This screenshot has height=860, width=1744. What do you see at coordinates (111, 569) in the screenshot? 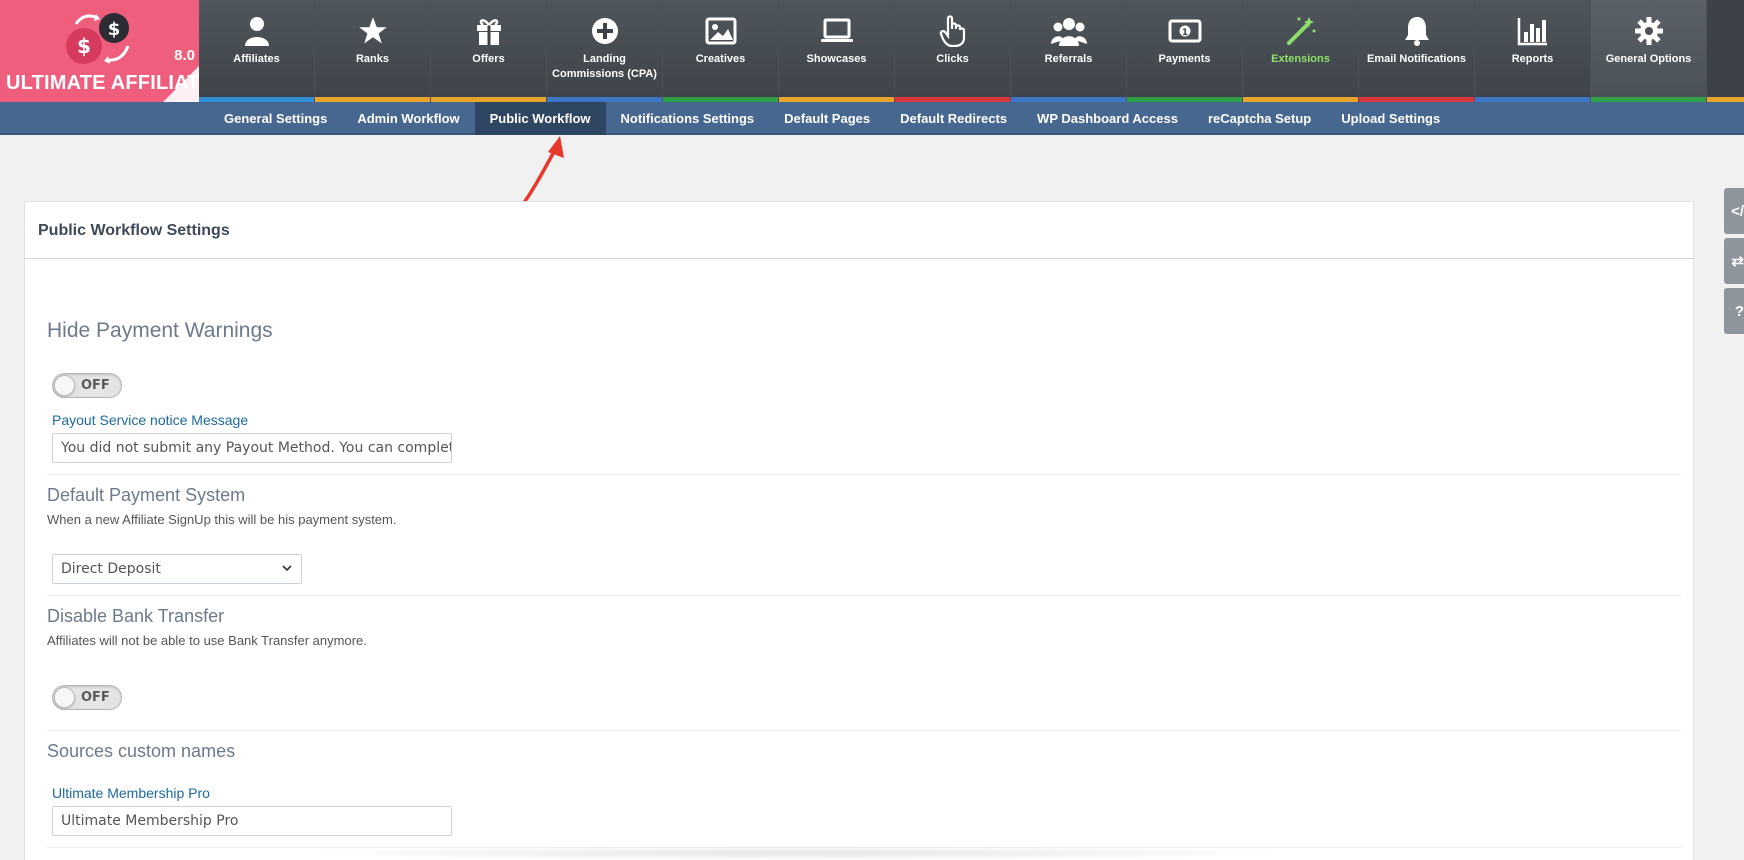
I see `default-payment-selected: Direct Deposit` at bounding box center [111, 569].